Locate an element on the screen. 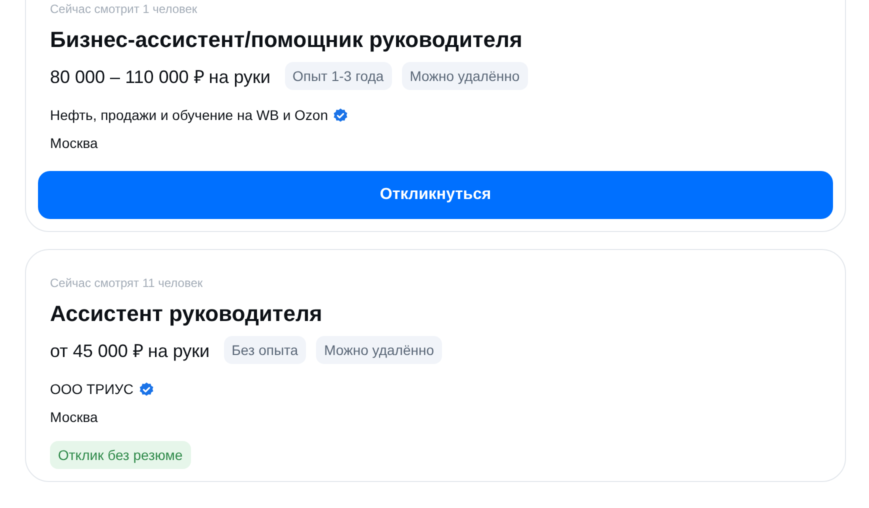  vacancy-title: Ассистент руководителя is located at coordinates (441, 314).